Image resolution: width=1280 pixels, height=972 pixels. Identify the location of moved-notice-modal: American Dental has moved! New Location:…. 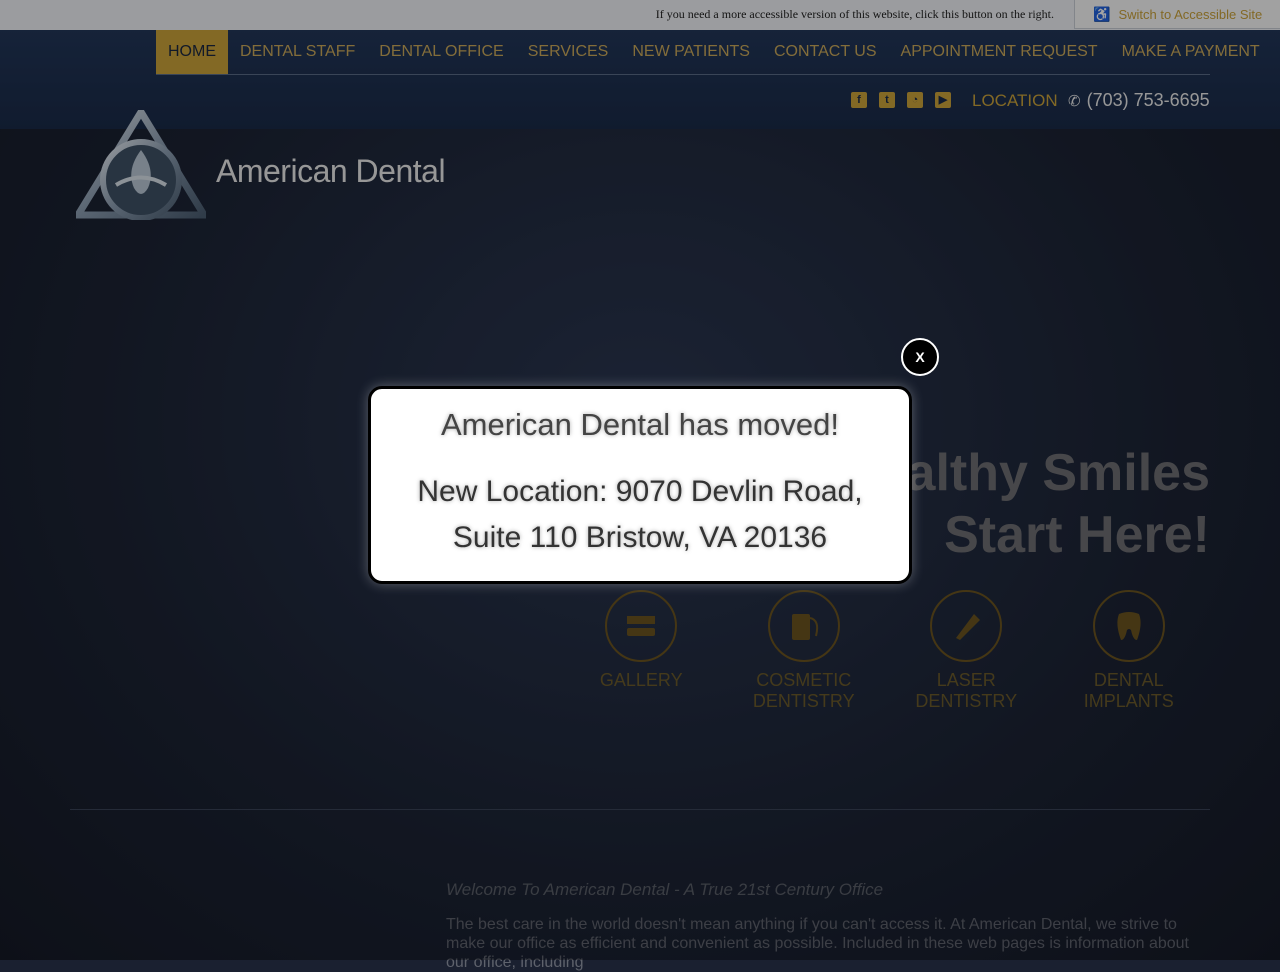
(640, 485).